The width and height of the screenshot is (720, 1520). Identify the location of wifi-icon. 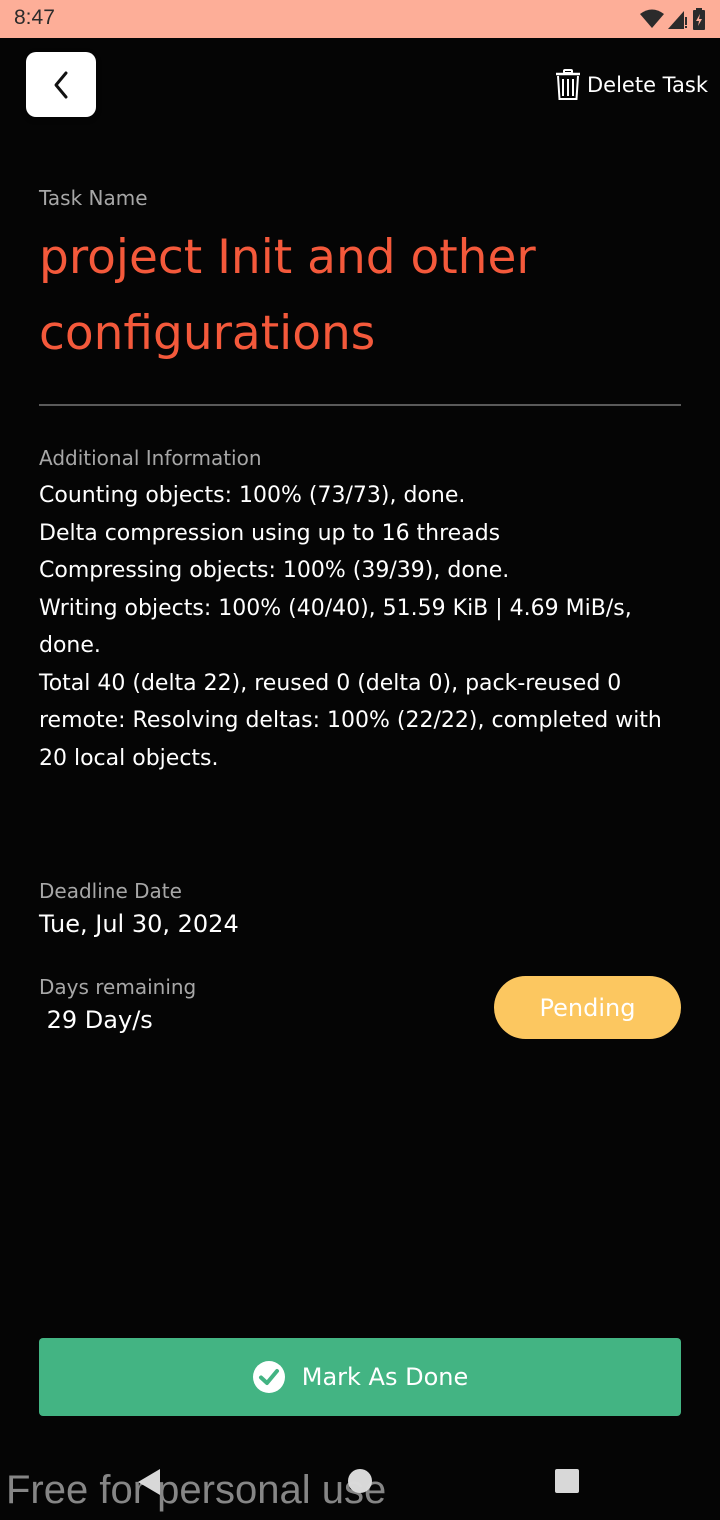
(652, 18).